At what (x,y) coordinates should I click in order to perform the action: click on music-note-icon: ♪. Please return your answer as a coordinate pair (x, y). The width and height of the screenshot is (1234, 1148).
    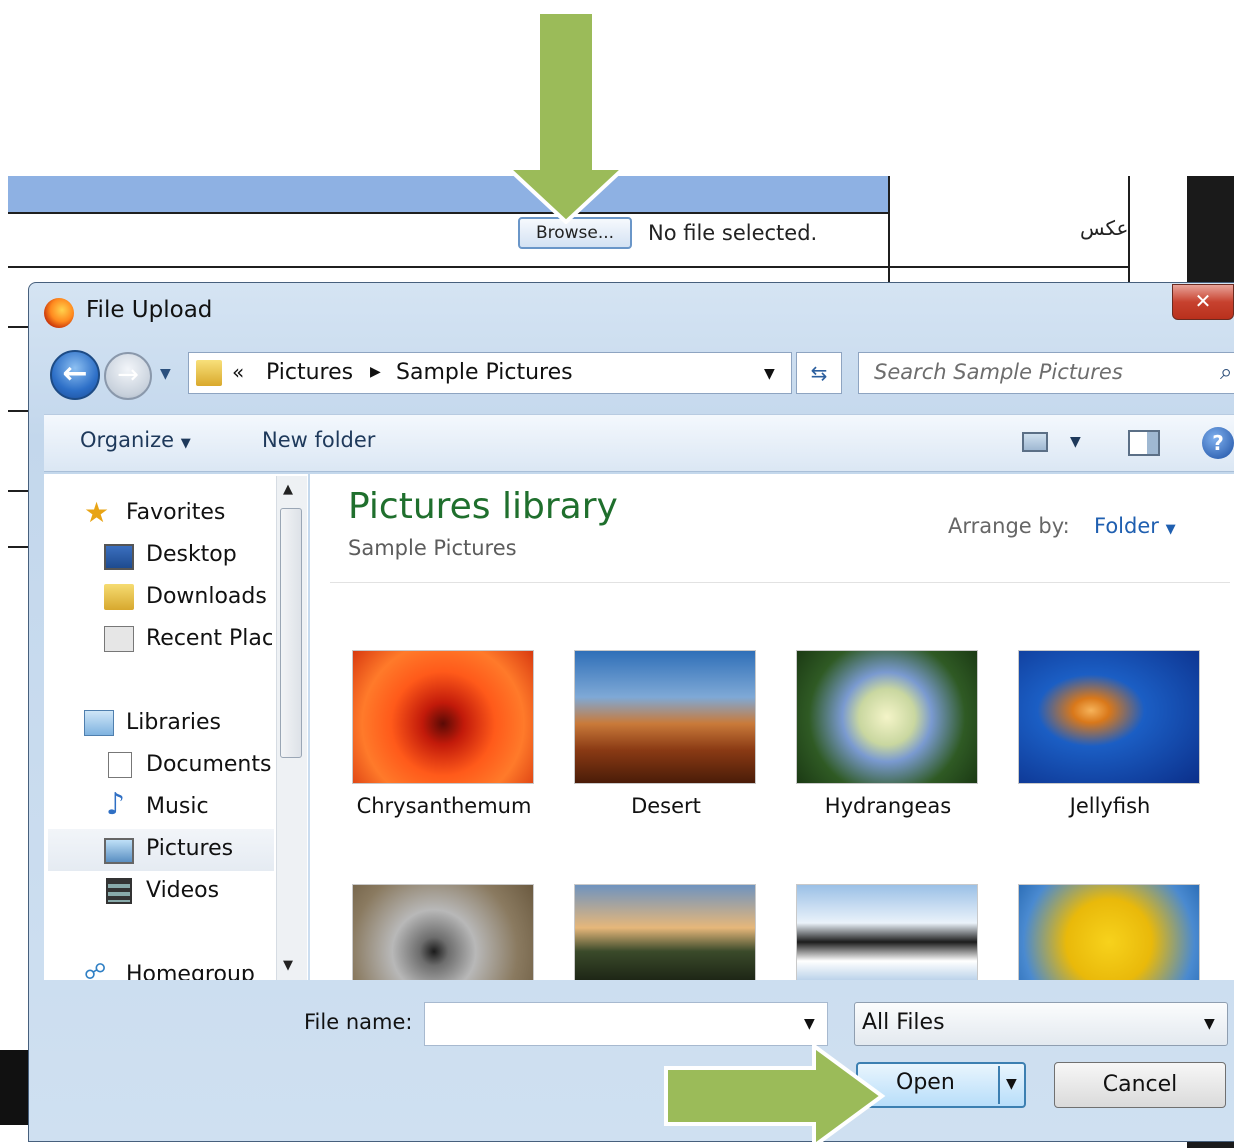
    Looking at the image, I should click on (116, 804).